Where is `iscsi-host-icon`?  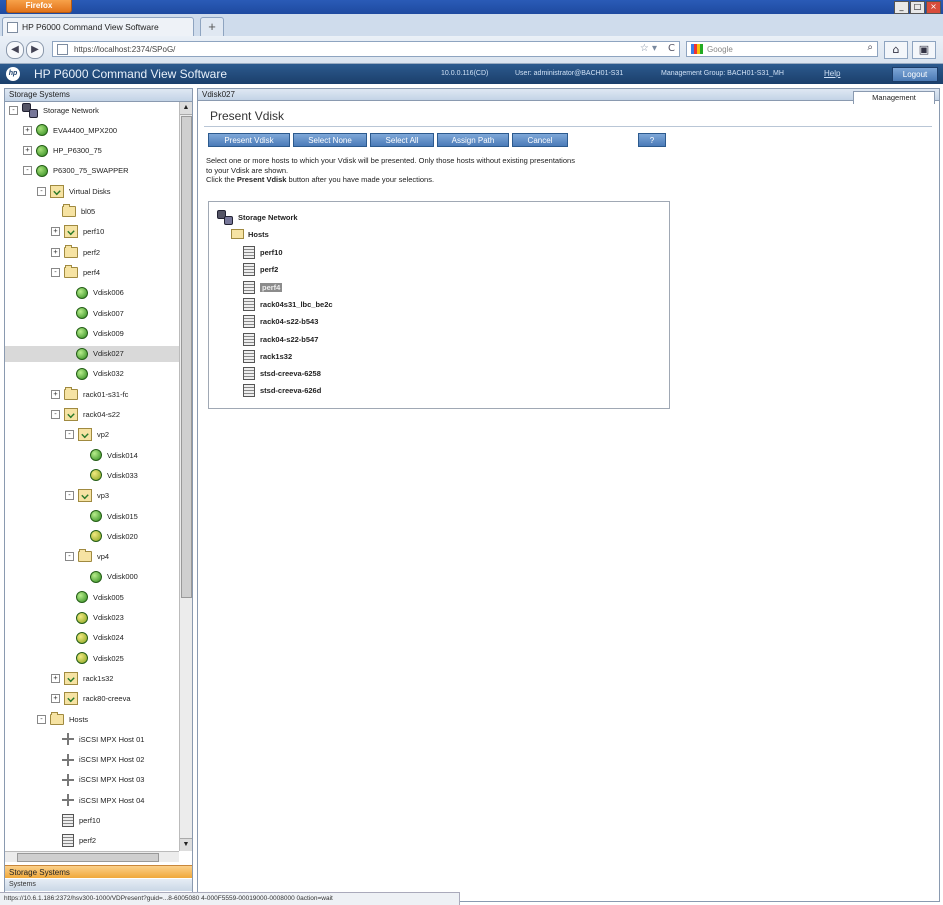
iscsi-host-icon is located at coordinates (68, 739).